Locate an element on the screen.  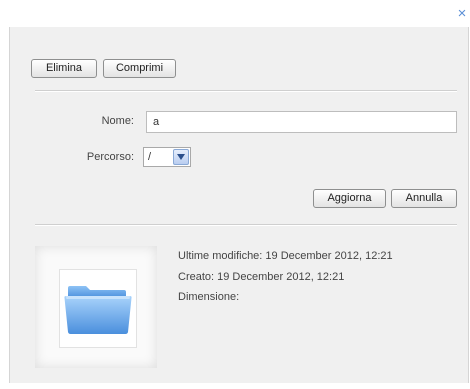
cancel-button: Annulla is located at coordinates (424, 198).